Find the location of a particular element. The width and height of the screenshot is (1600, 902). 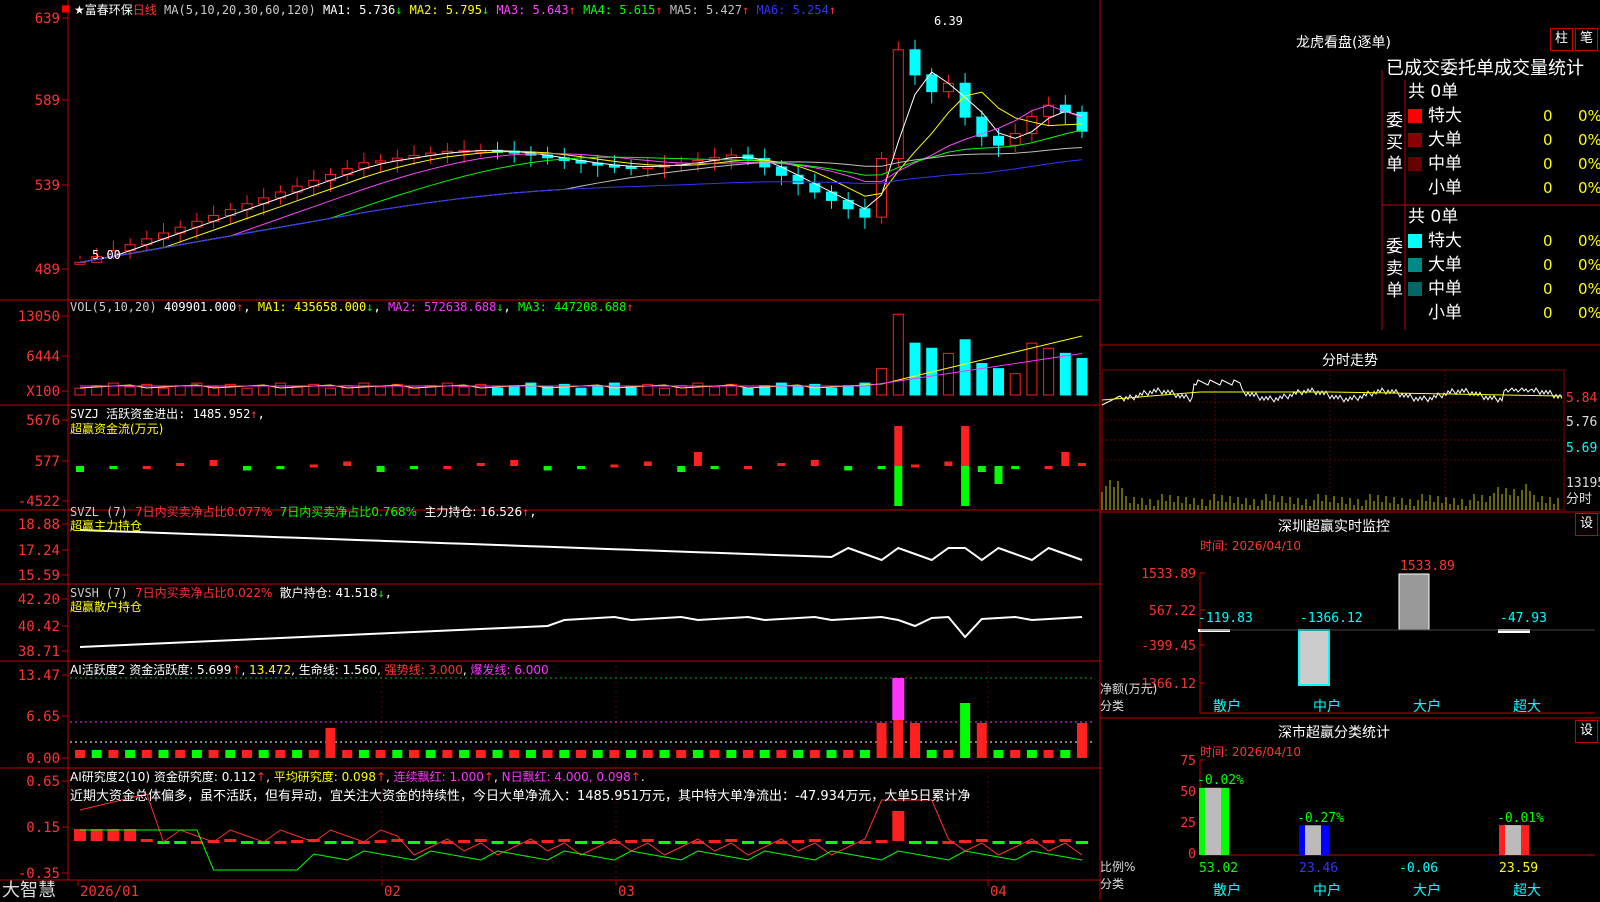

menu-icon: ■ is located at coordinates (65, 8).